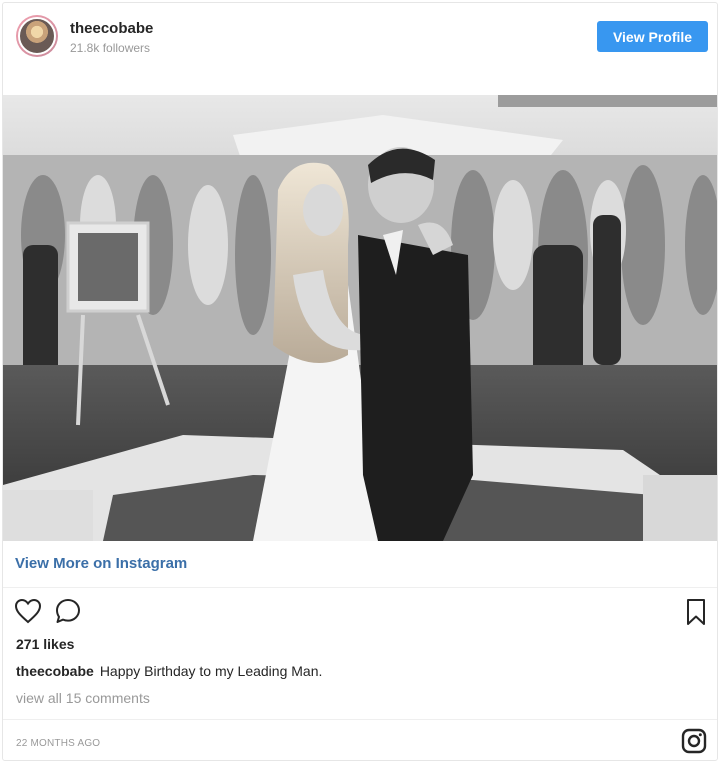  What do you see at coordinates (360, 34) in the screenshot?
I see `post-header: theecobabe 21.8k followers View Profile` at bounding box center [360, 34].